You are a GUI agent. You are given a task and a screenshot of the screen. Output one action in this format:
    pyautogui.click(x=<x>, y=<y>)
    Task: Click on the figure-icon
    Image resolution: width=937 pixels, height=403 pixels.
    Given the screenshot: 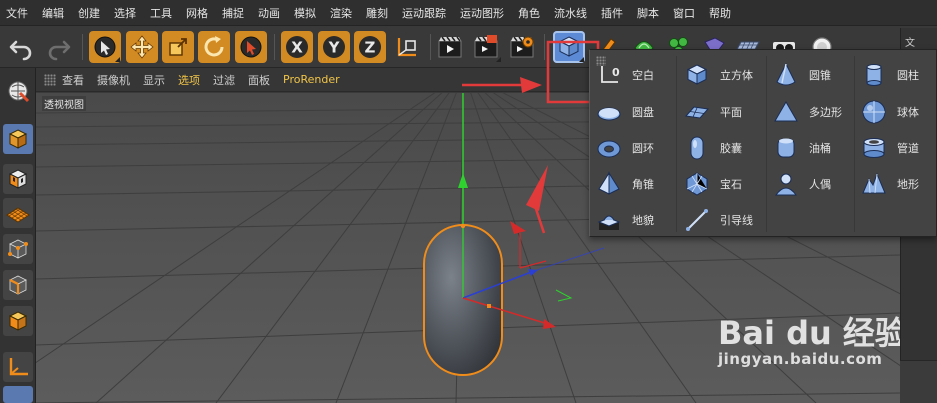 What is the action you would take?
    pyautogui.click(x=786, y=184)
    